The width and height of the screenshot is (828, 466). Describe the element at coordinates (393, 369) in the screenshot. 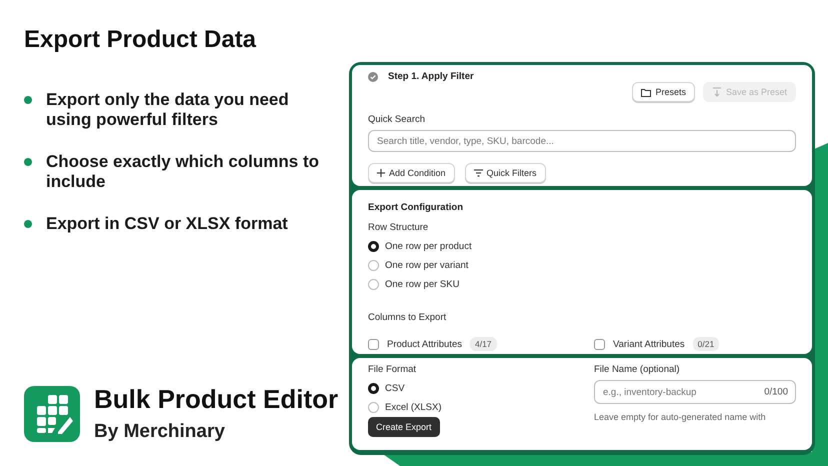

I see `group-label: File Format` at that location.